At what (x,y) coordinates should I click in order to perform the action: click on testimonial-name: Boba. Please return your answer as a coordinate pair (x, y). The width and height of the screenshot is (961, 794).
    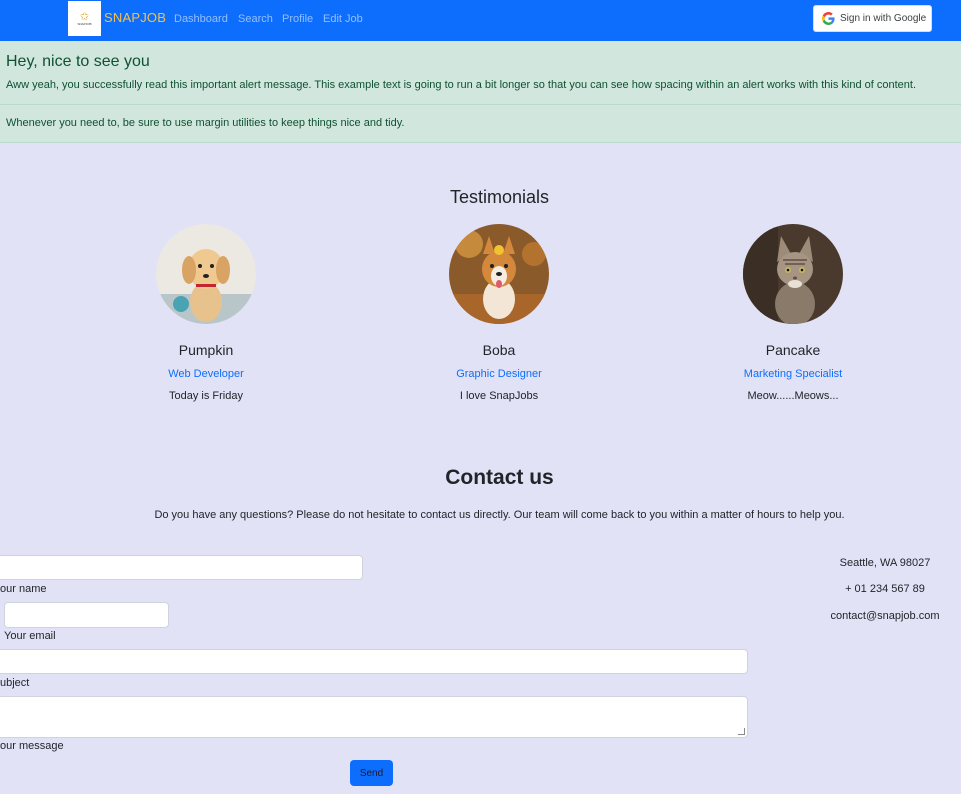
    Looking at the image, I should click on (499, 350).